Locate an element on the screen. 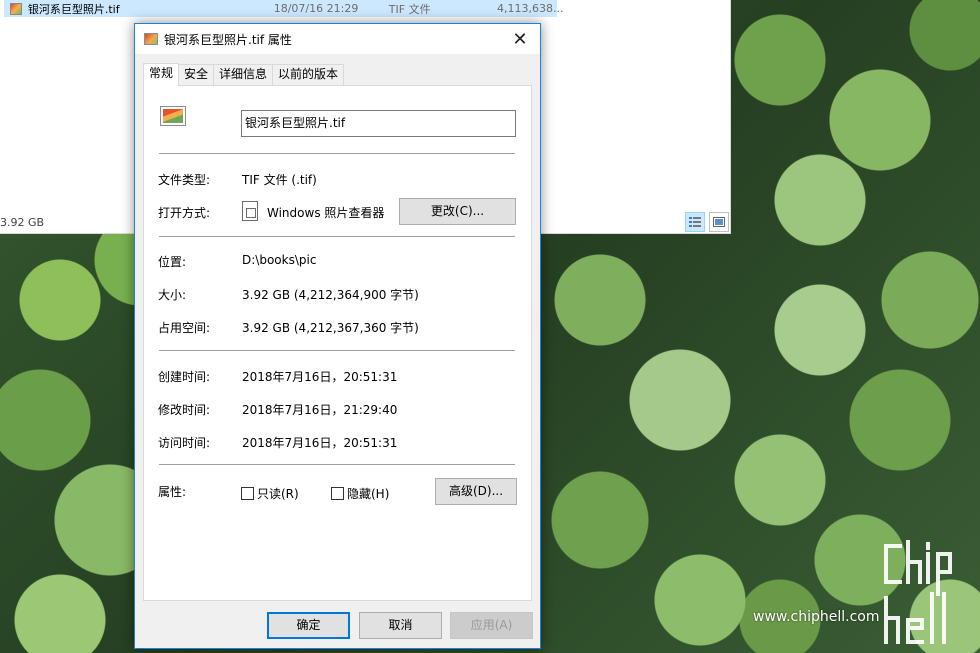  file-type-label: 文件类型: is located at coordinates (184, 180).